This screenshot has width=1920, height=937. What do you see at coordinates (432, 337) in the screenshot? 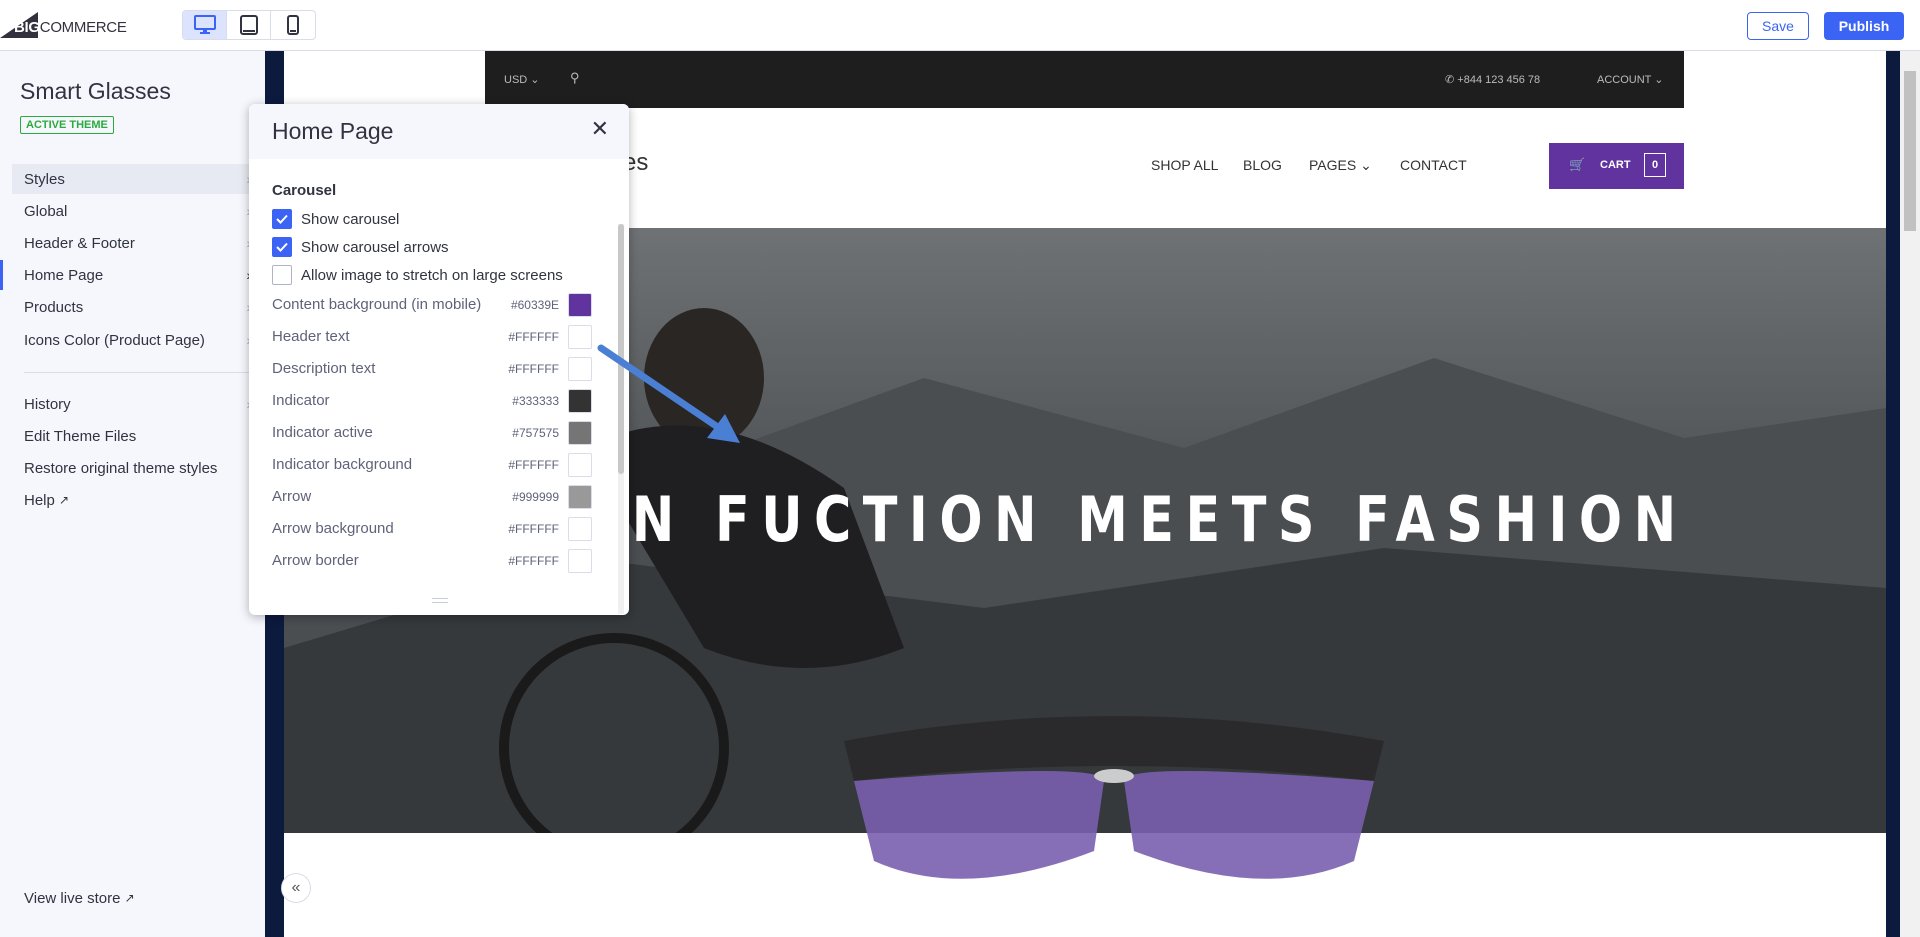
I see `color-setting-row: Header text #FFFFFF` at bounding box center [432, 337].